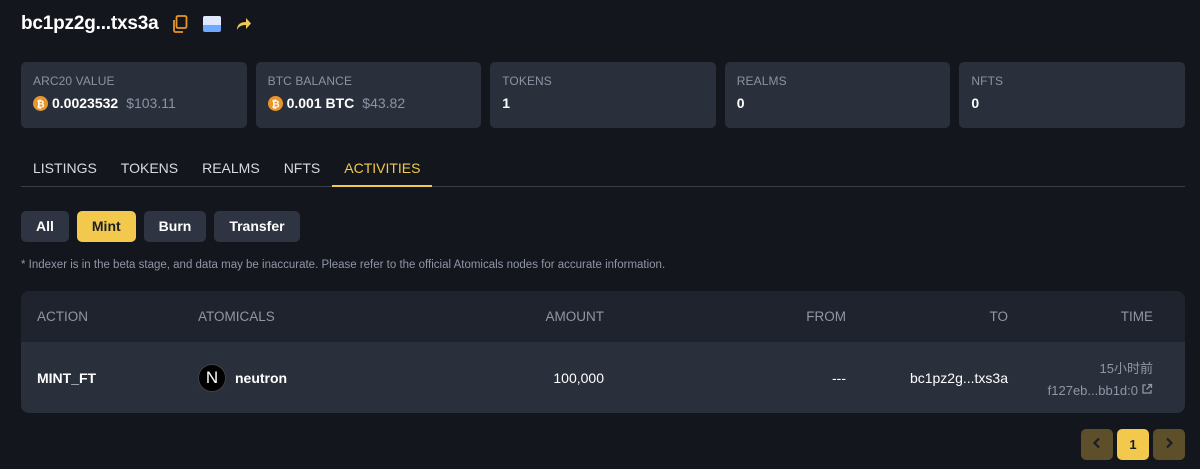  What do you see at coordinates (63, 316) in the screenshot?
I see `column-header-action: ACTION` at bounding box center [63, 316].